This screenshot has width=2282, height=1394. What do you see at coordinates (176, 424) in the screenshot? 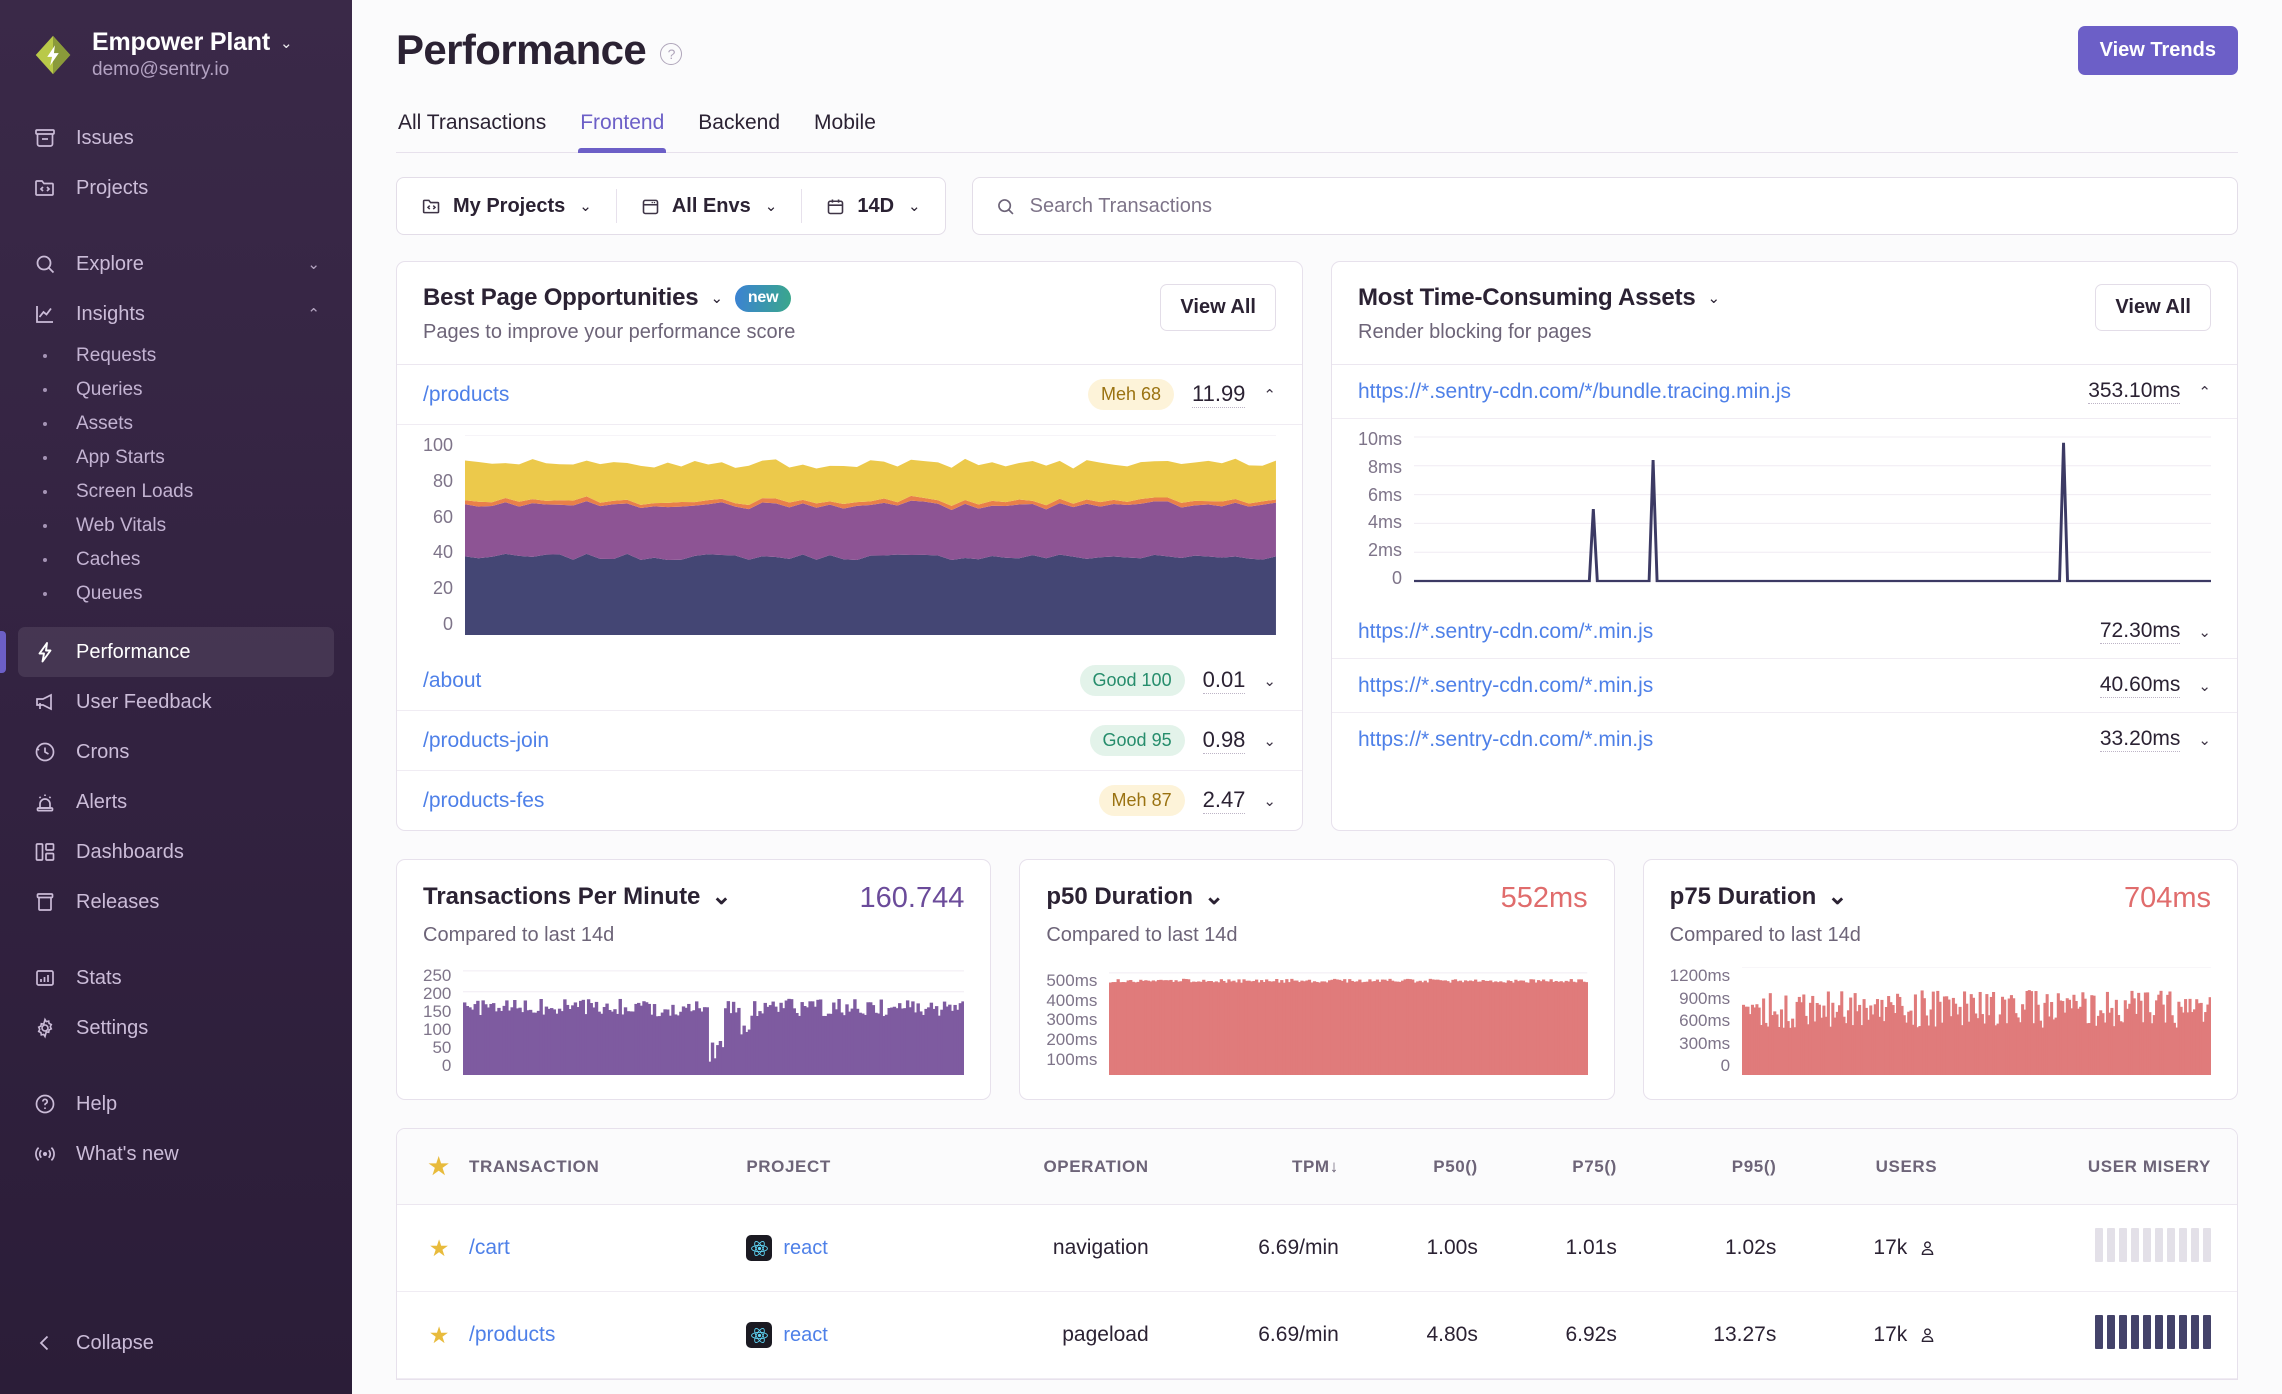
I see `sidebar-item-assets: Assets` at bounding box center [176, 424].